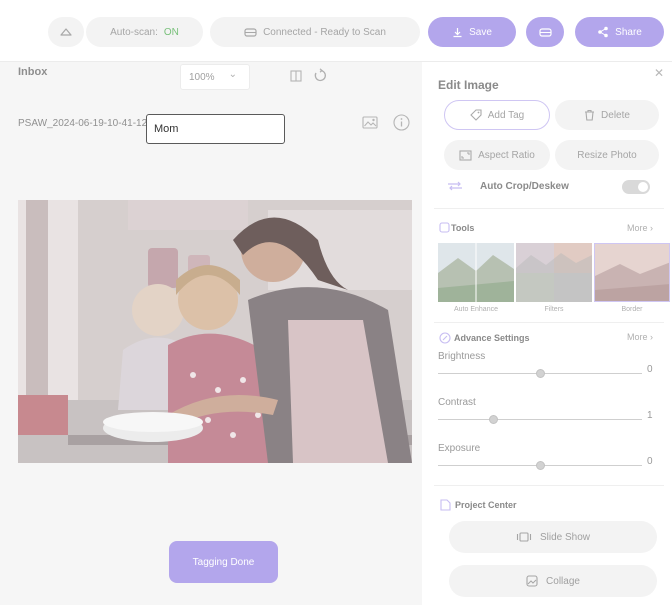 This screenshot has height=605, width=672. What do you see at coordinates (457, 32) in the screenshot?
I see `download-icon` at bounding box center [457, 32].